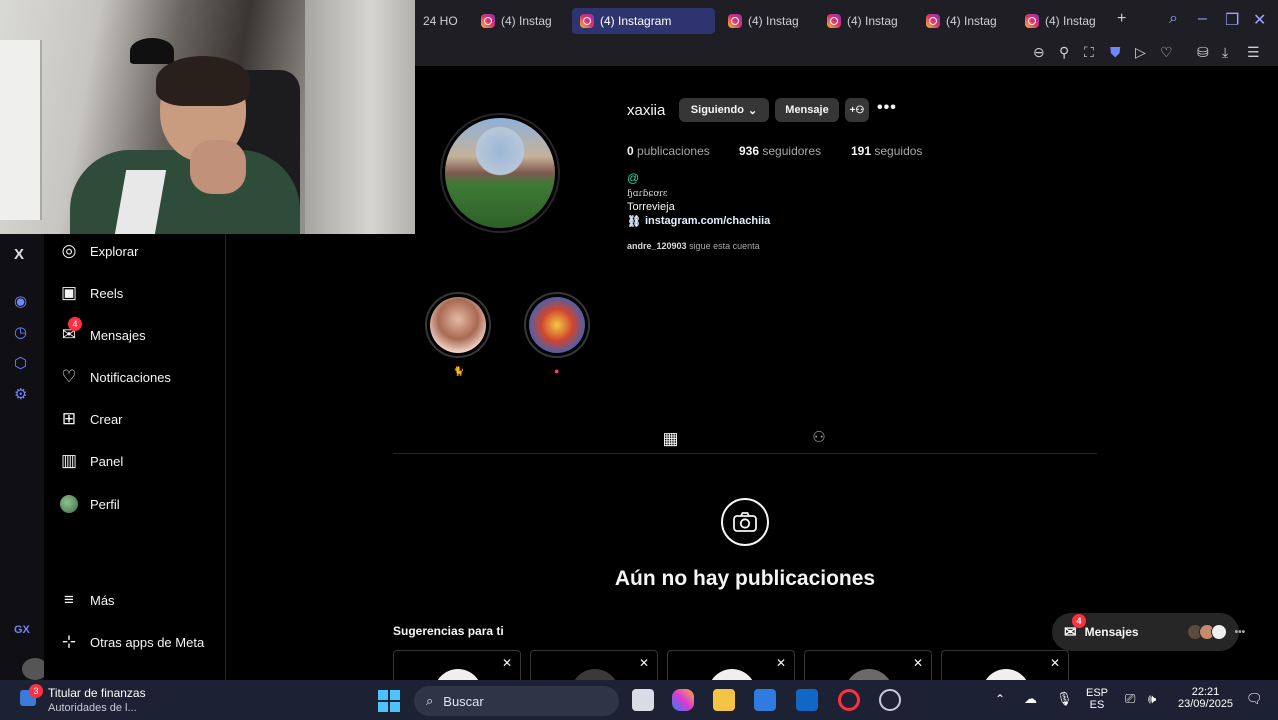 This screenshot has width=1278, height=720. Describe the element at coordinates (886, 151) in the screenshot. I see `following-stat: 191 seguidos` at that location.